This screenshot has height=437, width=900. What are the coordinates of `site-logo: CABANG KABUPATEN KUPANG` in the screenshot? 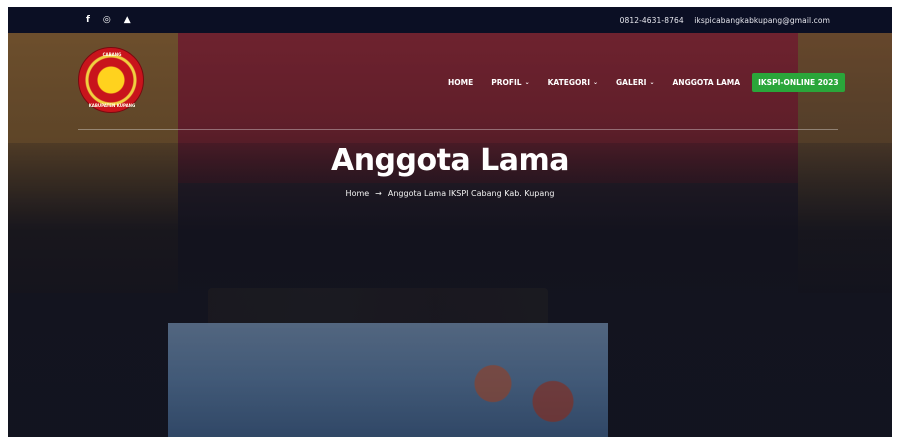 It's located at (111, 80).